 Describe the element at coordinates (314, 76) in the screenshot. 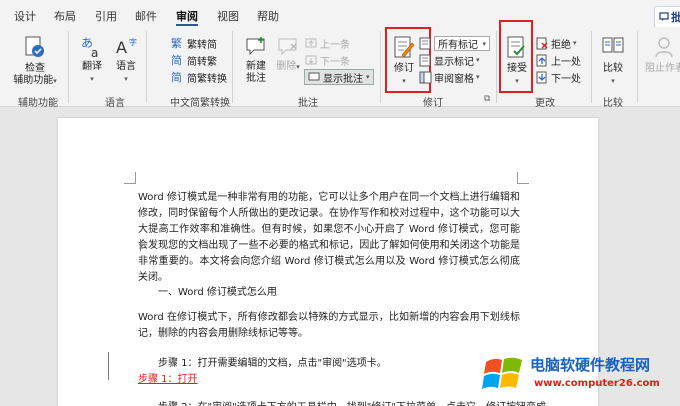

I see `show-comments-icon` at that location.